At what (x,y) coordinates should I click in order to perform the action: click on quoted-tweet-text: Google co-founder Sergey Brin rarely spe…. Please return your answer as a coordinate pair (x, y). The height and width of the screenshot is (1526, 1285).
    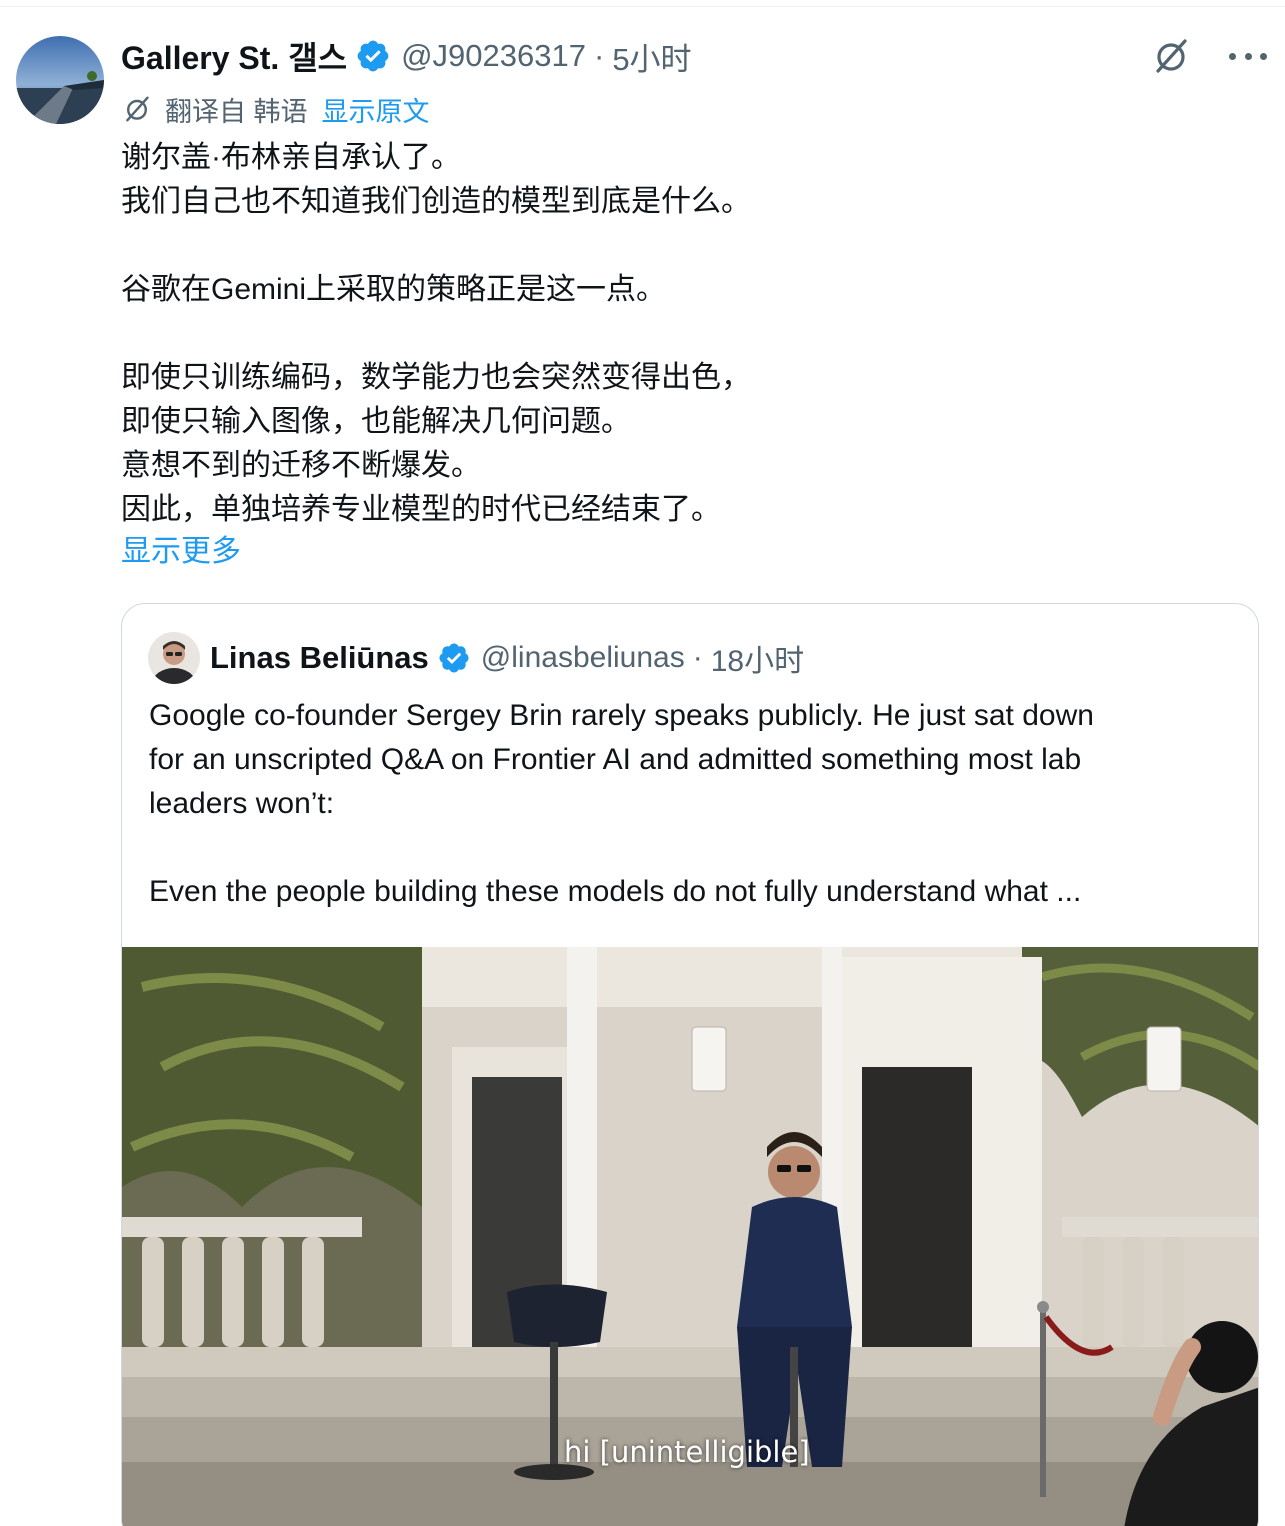
    Looking at the image, I should click on (694, 804).